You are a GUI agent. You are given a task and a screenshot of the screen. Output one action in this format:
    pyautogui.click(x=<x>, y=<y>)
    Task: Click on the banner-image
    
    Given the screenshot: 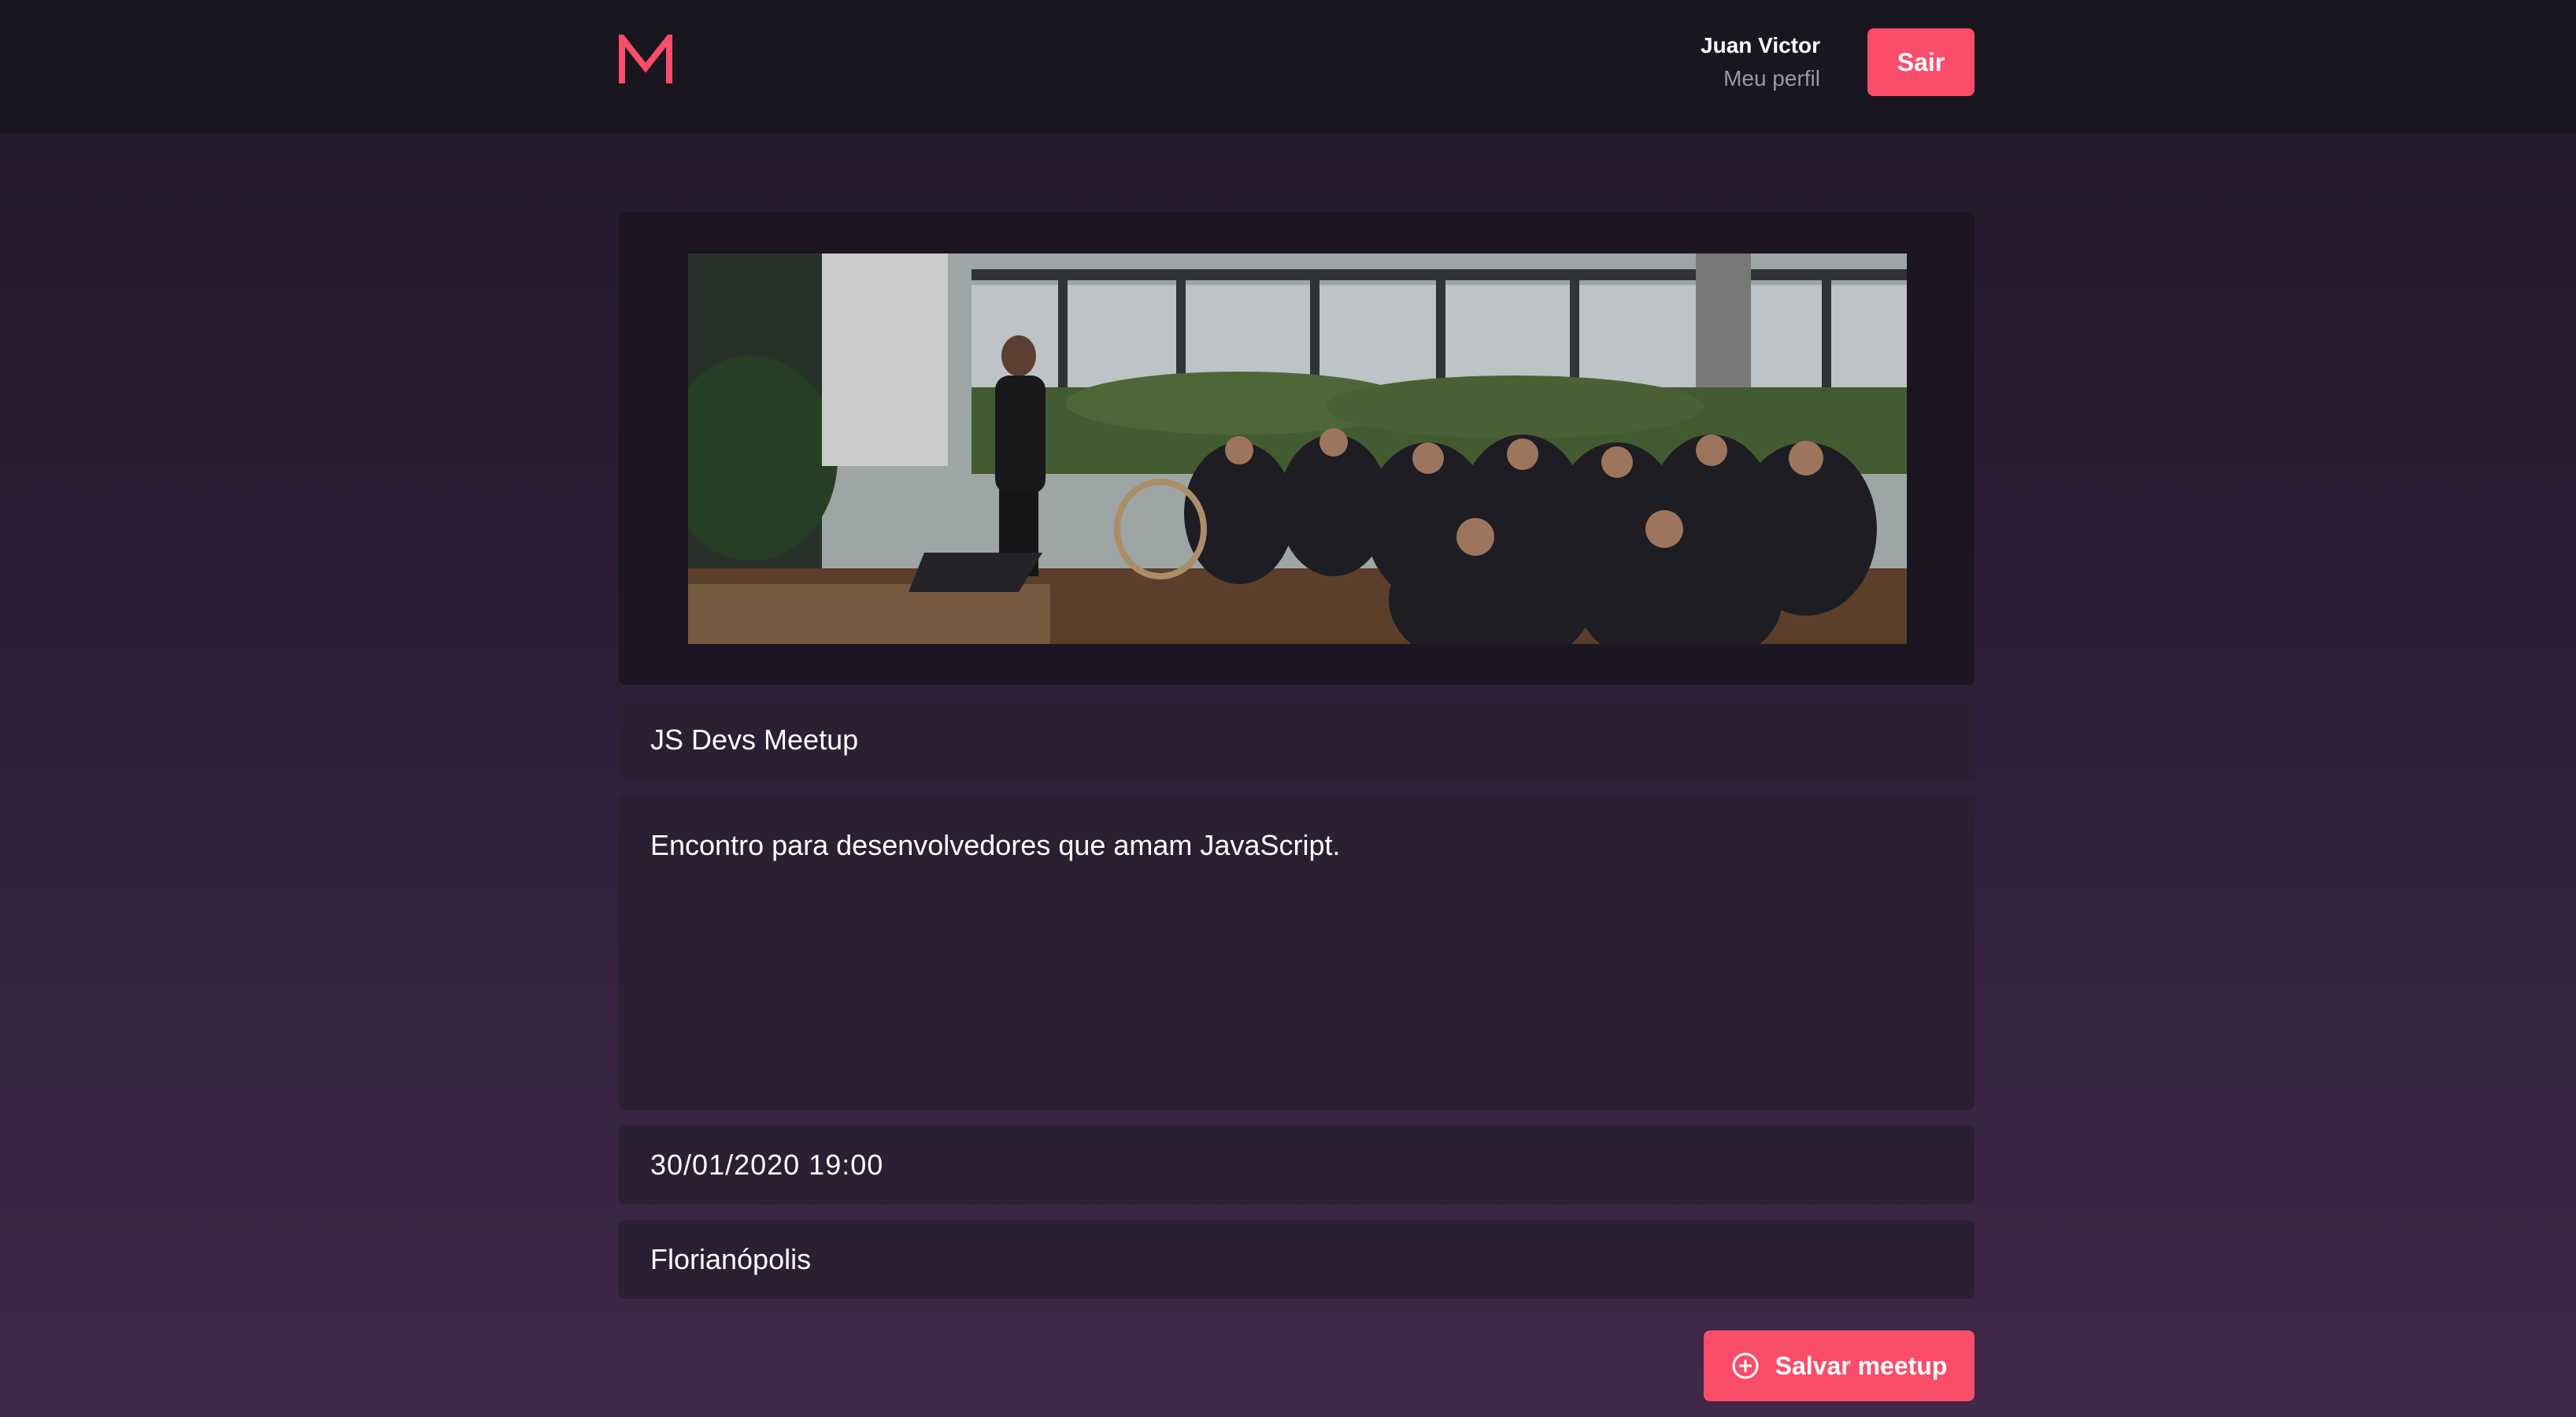 What is the action you would take?
    pyautogui.click(x=1297, y=449)
    